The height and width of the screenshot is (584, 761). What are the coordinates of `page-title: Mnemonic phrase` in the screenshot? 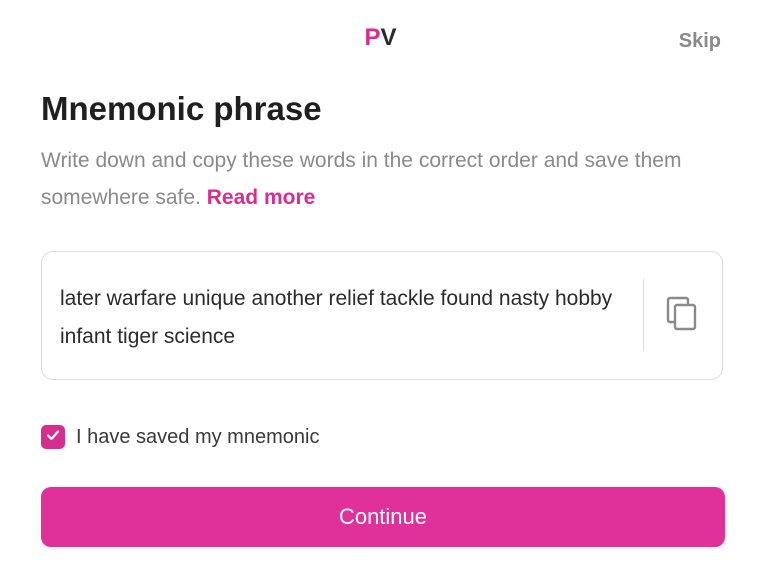 It's located at (181, 108).